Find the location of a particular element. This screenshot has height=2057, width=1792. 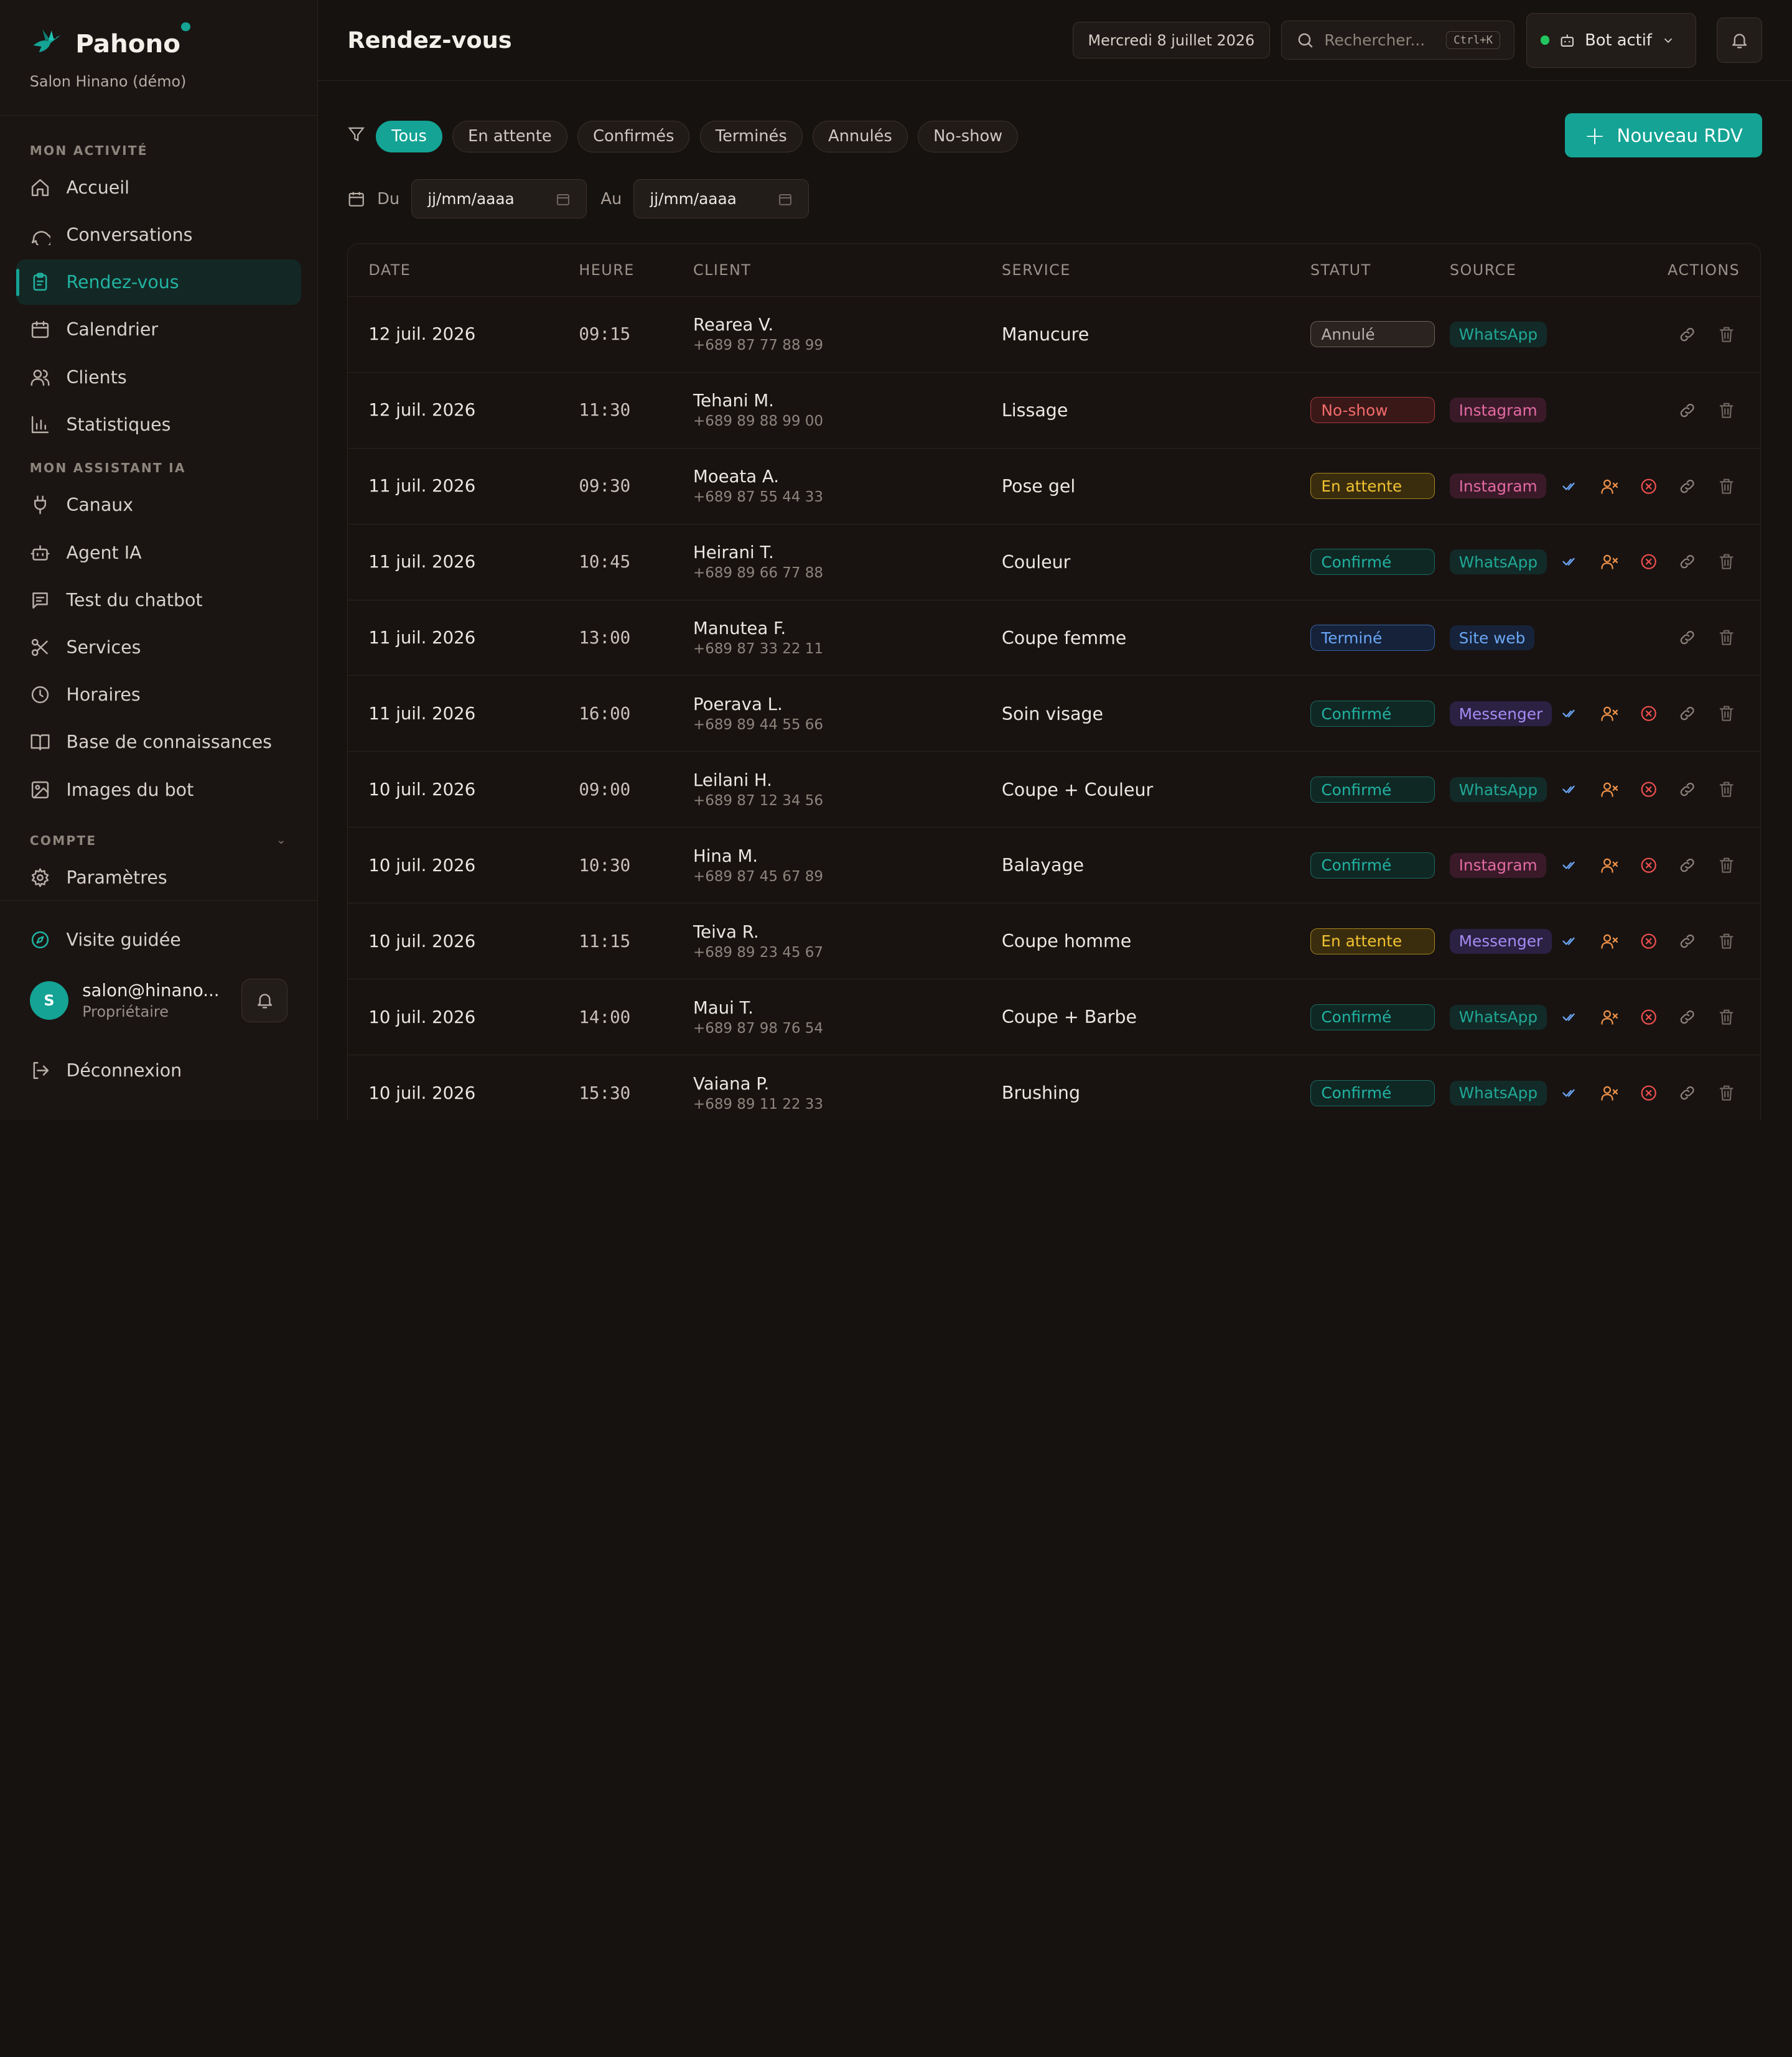

section-title-account: COMPTE ⌄ is located at coordinates (158, 838).